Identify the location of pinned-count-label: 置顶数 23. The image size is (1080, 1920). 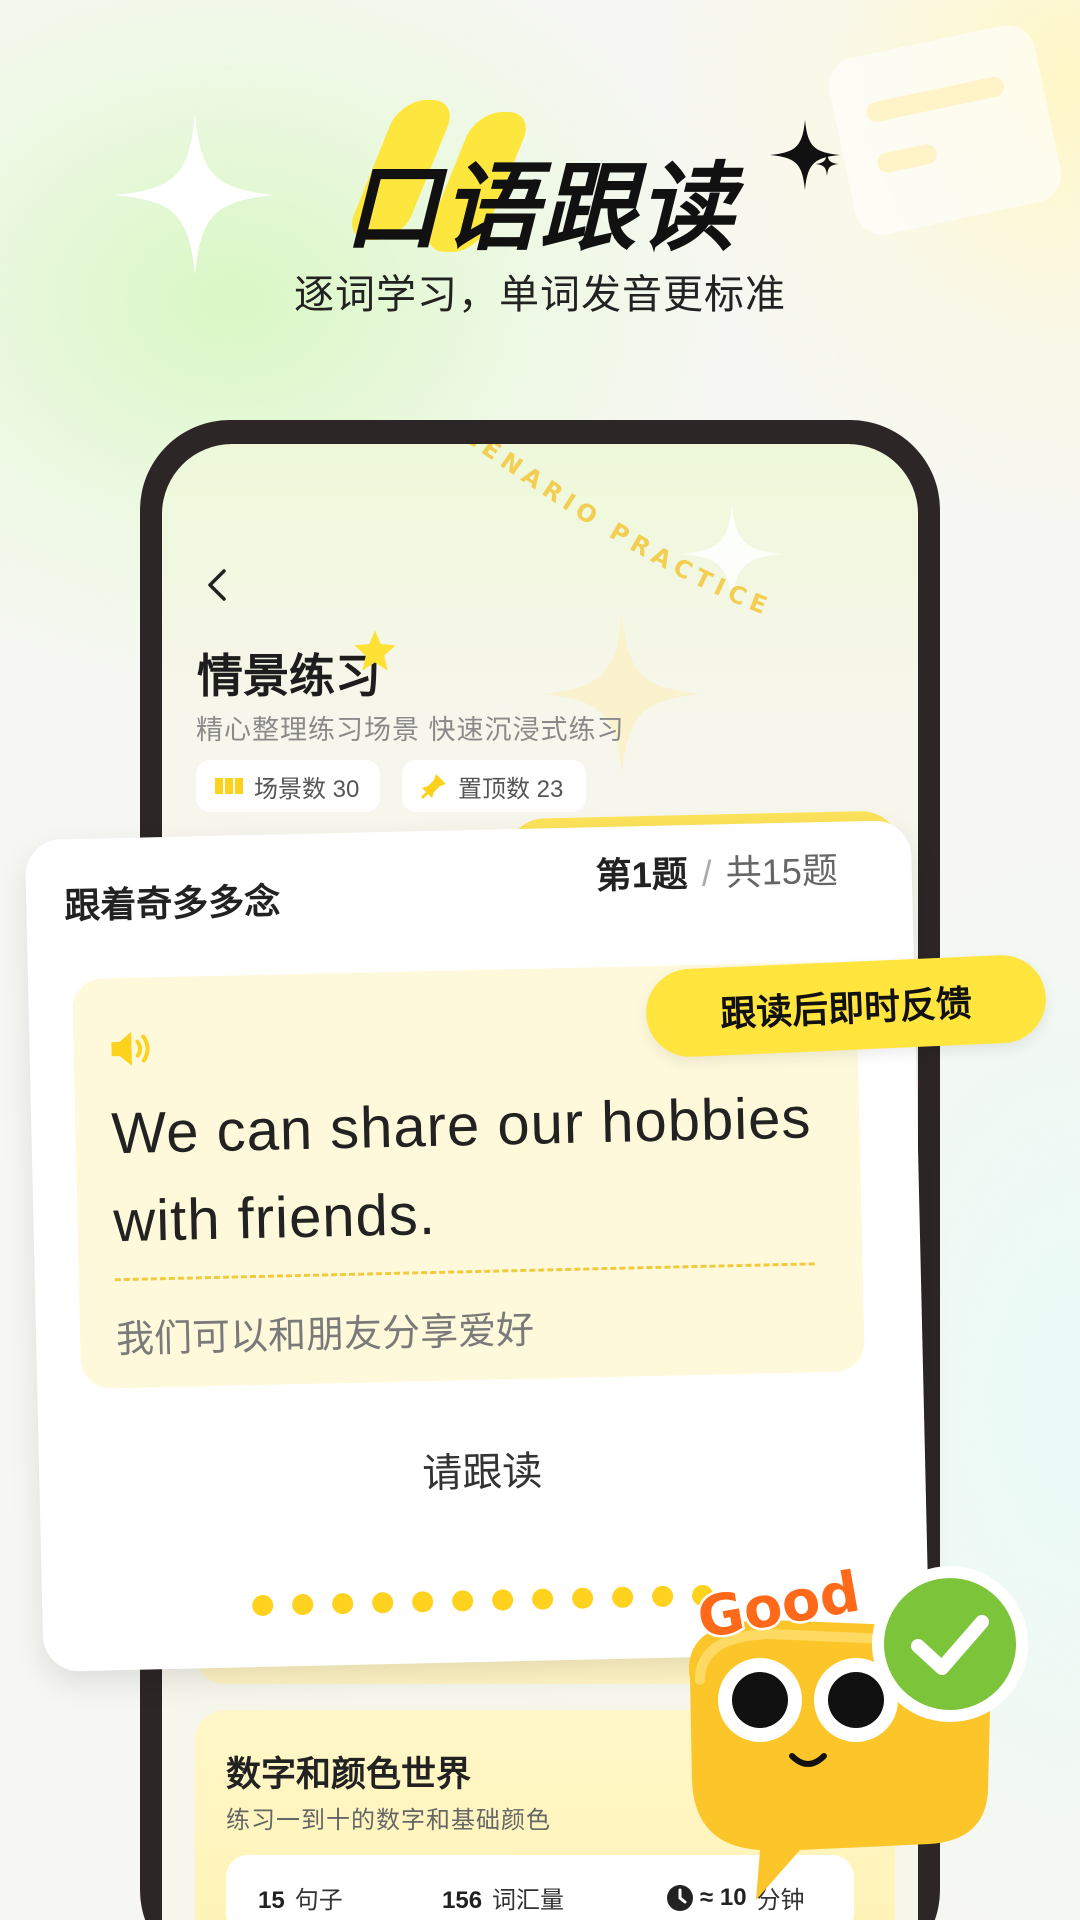
(511, 789).